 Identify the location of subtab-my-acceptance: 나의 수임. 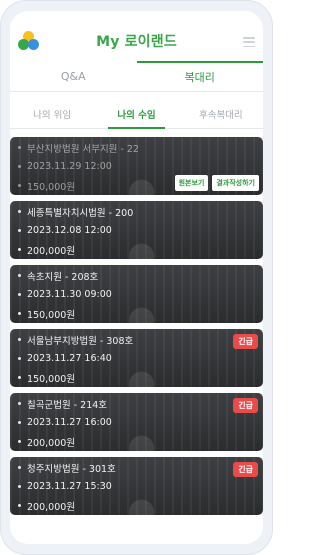
(136, 114).